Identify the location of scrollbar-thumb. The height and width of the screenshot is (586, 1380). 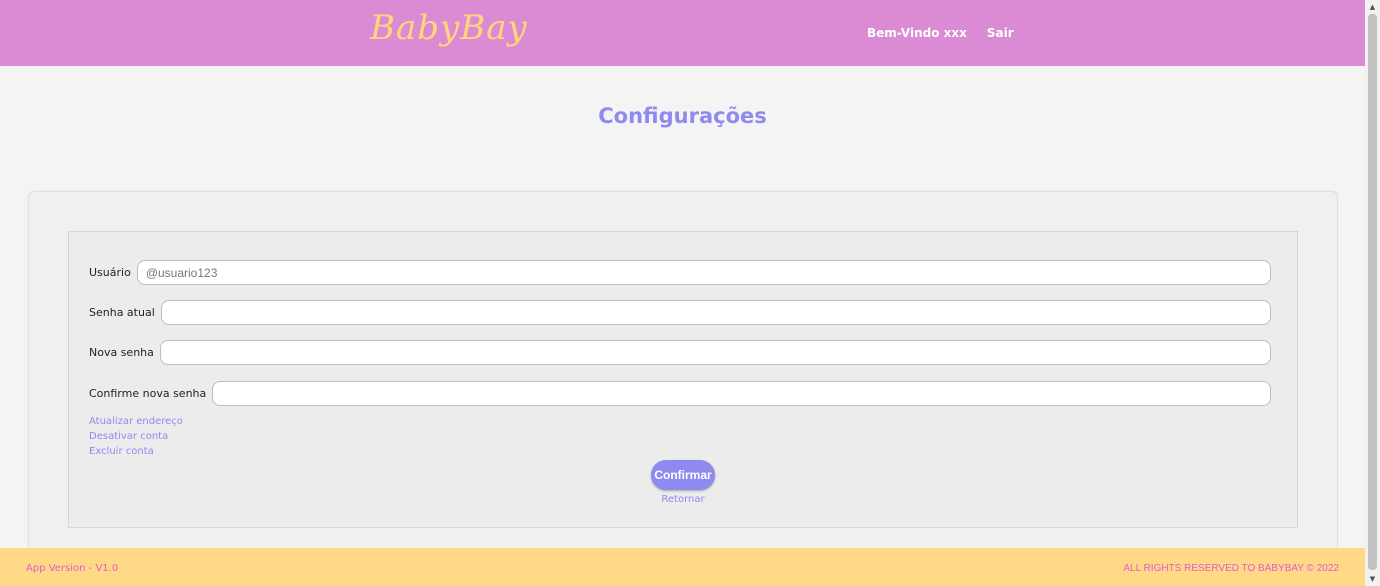
(1372, 292).